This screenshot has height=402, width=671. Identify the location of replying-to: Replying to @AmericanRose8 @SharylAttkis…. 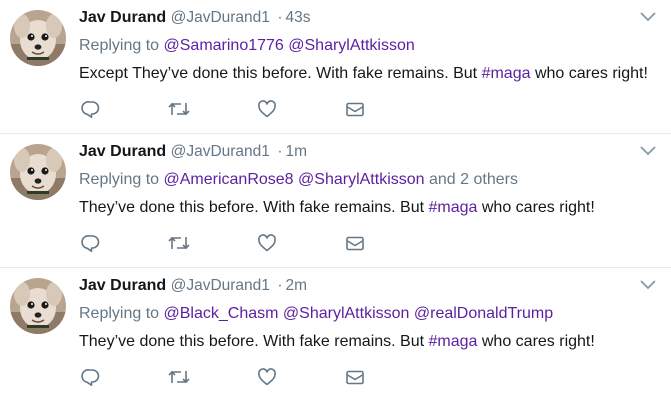
(368, 180).